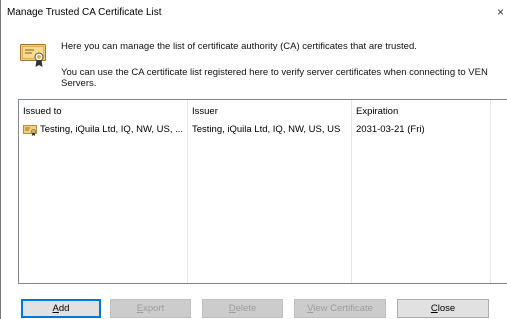  Describe the element at coordinates (271, 129) in the screenshot. I see `cell-issuer: Testing, iQuila Ltd, IQ, NW, US, US` at that location.